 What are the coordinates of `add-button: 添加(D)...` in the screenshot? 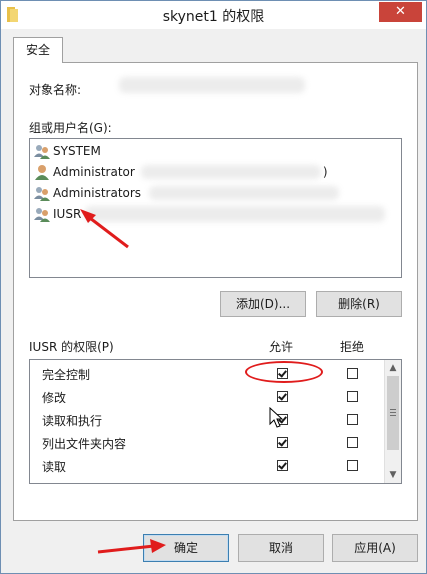 It's located at (263, 304).